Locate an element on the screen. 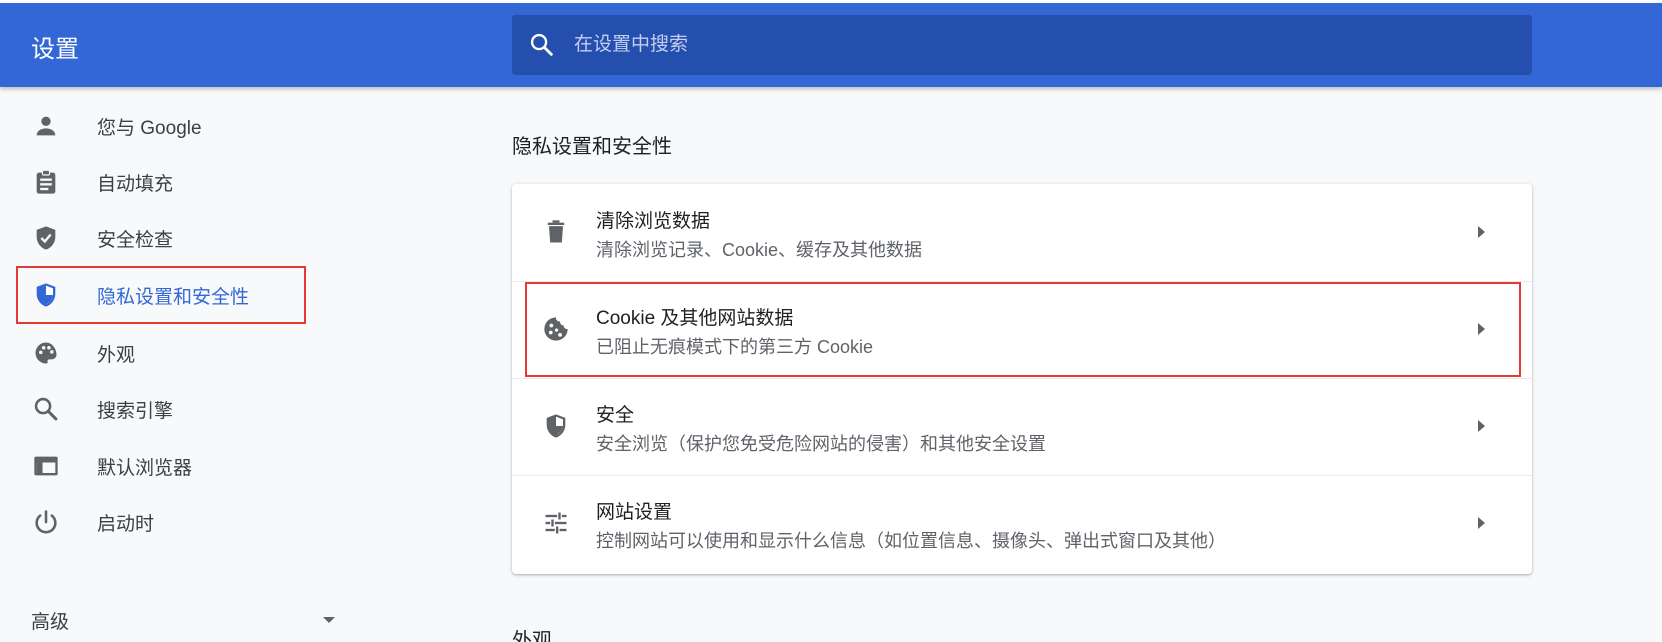 The height and width of the screenshot is (642, 1662). security-row: 安全 安全浏览（保护您免受危险网站的侵害）和其他安全设置 is located at coordinates (1022, 426).